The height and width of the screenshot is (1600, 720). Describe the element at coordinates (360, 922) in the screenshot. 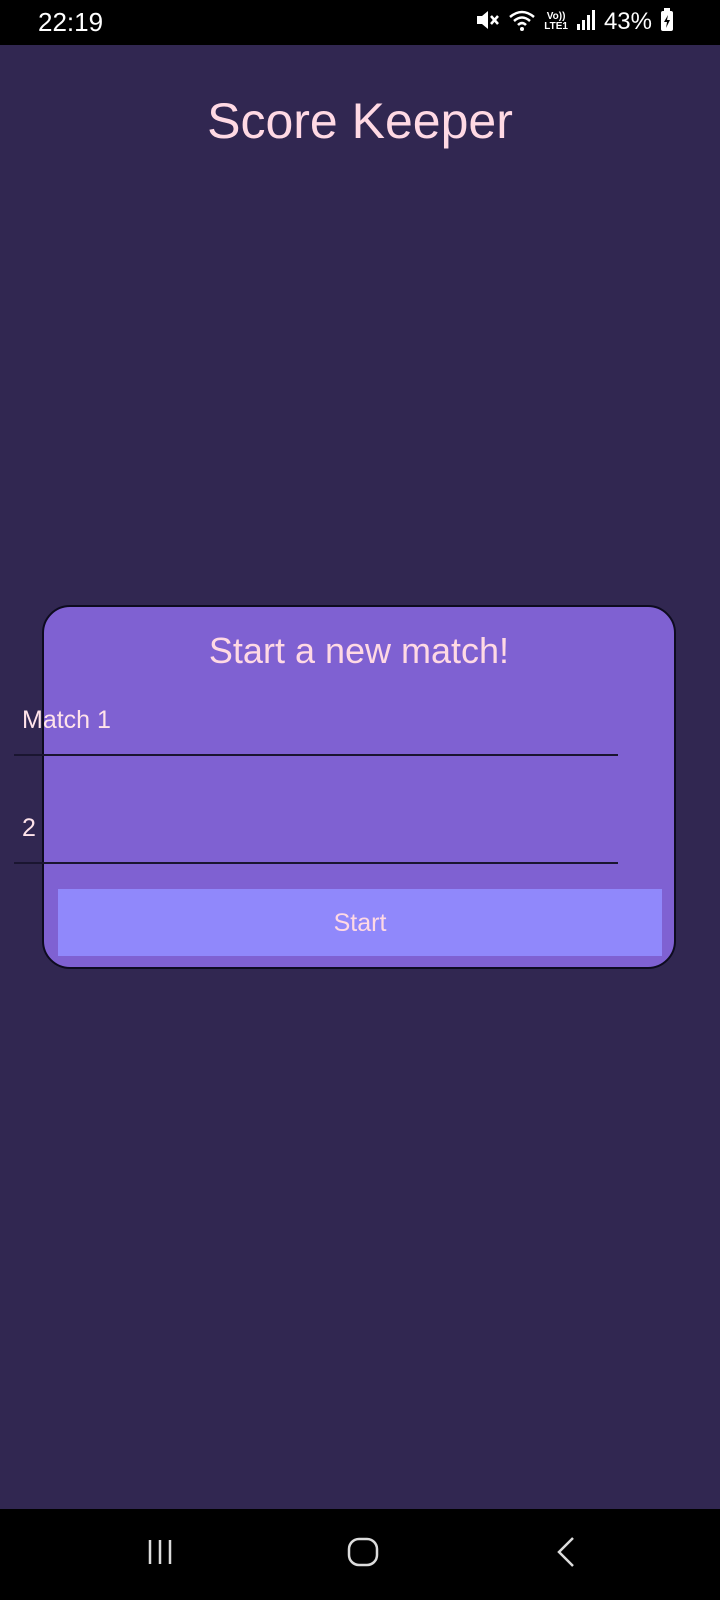

I see `start-button: Start` at that location.